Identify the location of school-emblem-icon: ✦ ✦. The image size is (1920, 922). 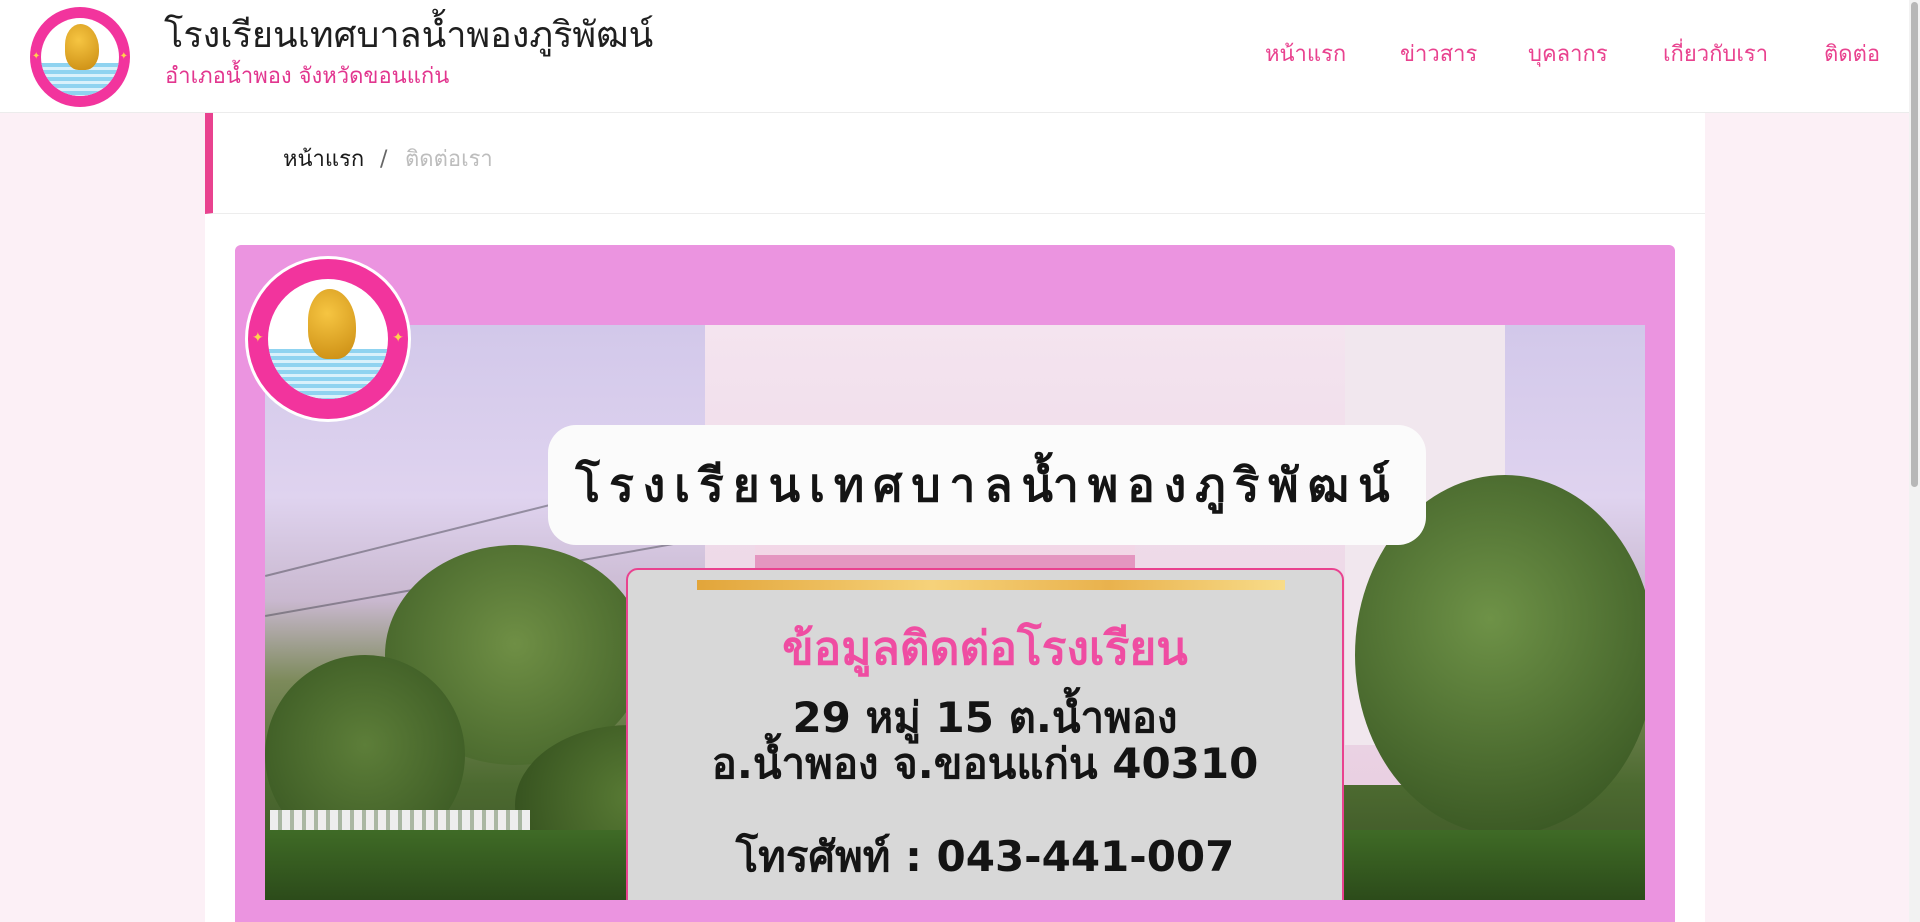
(80, 57).